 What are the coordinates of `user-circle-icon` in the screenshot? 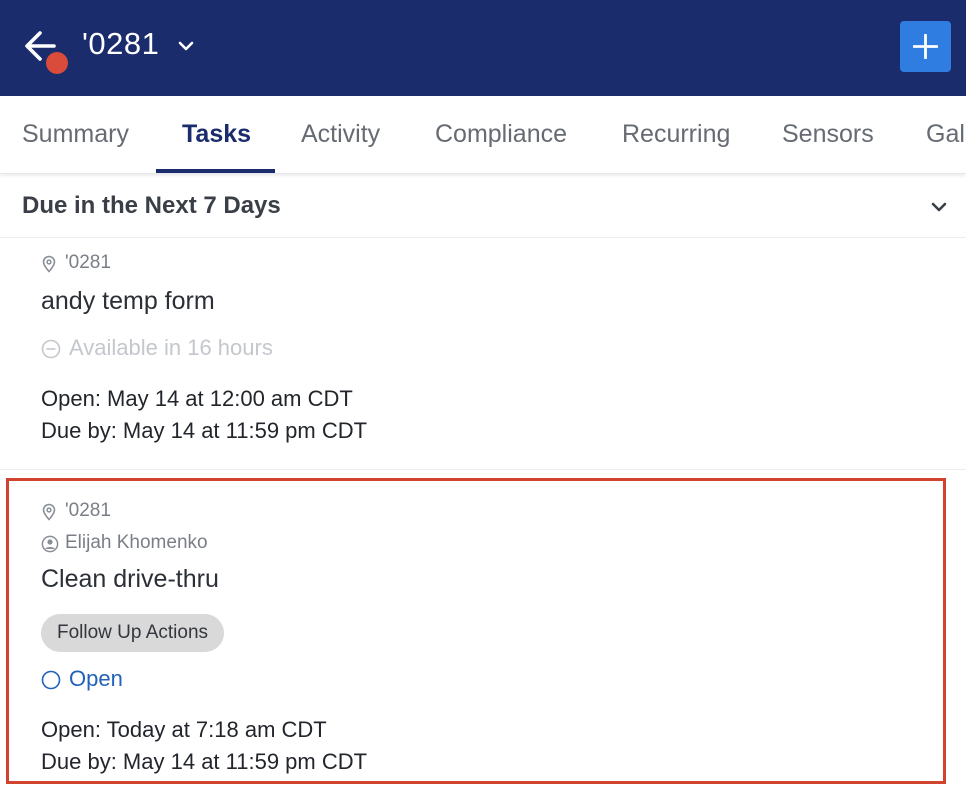 It's located at (50, 544).